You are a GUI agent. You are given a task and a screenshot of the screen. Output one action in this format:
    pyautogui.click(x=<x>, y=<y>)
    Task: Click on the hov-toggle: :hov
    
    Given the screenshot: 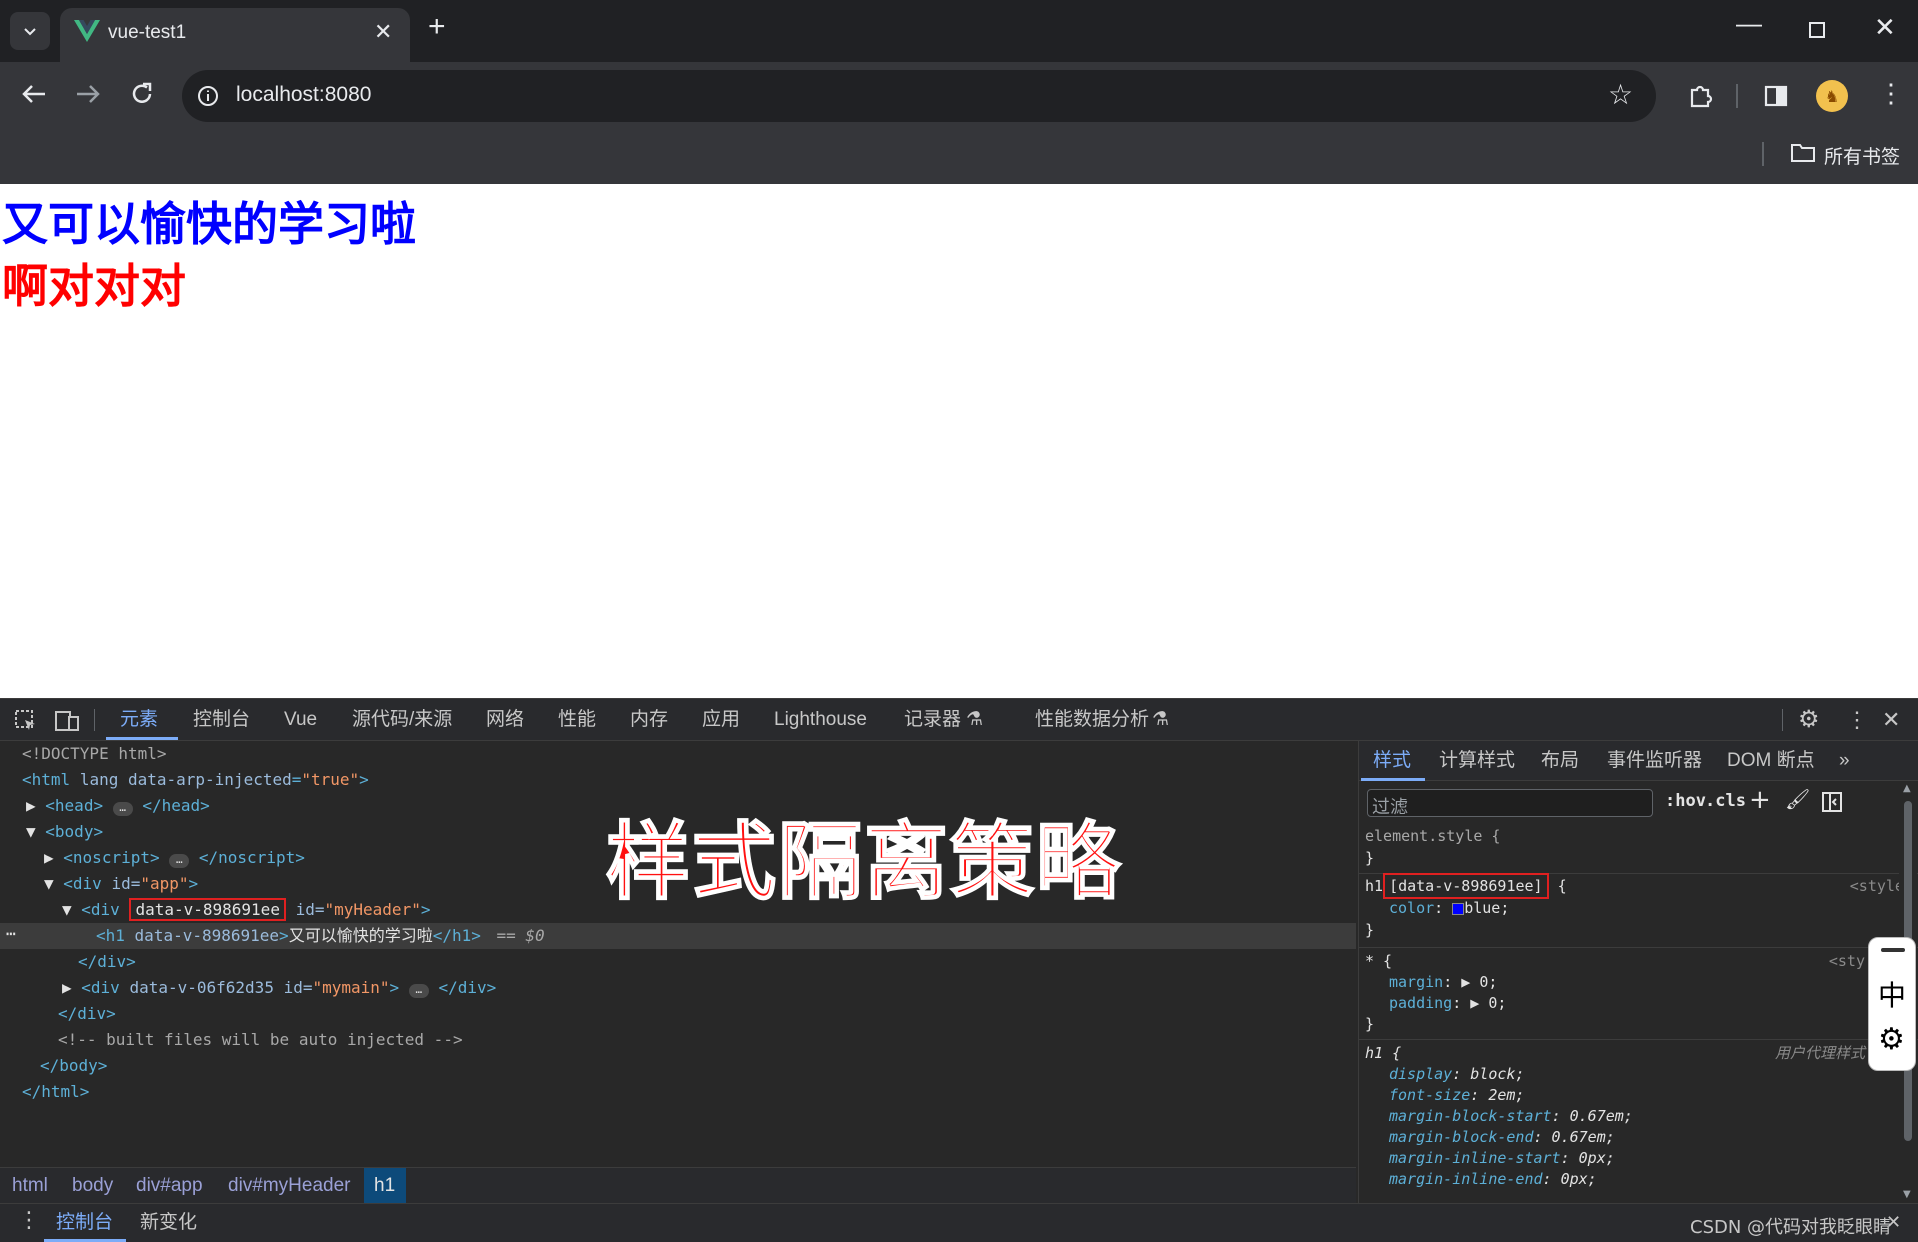 What is the action you would take?
    pyautogui.click(x=1685, y=801)
    